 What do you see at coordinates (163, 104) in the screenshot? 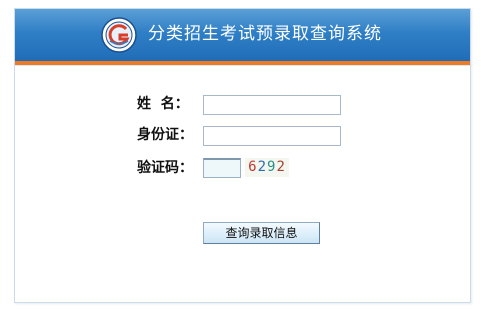
I see `name-label: 姓 名：` at bounding box center [163, 104].